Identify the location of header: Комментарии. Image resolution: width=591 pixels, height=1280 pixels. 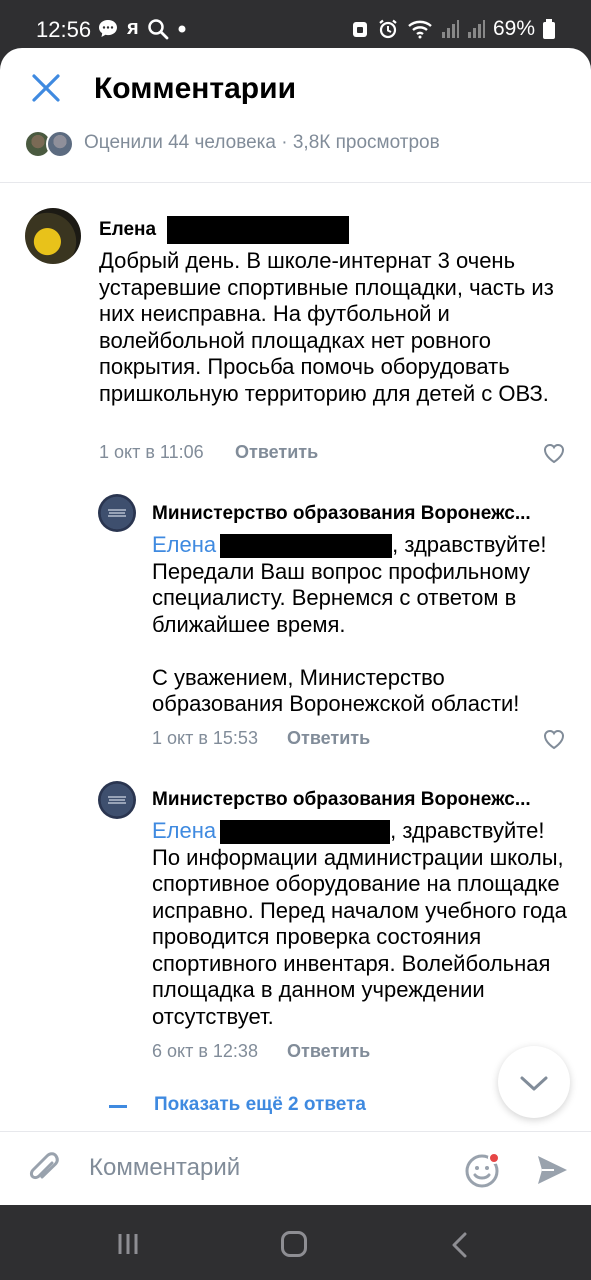
(295, 90).